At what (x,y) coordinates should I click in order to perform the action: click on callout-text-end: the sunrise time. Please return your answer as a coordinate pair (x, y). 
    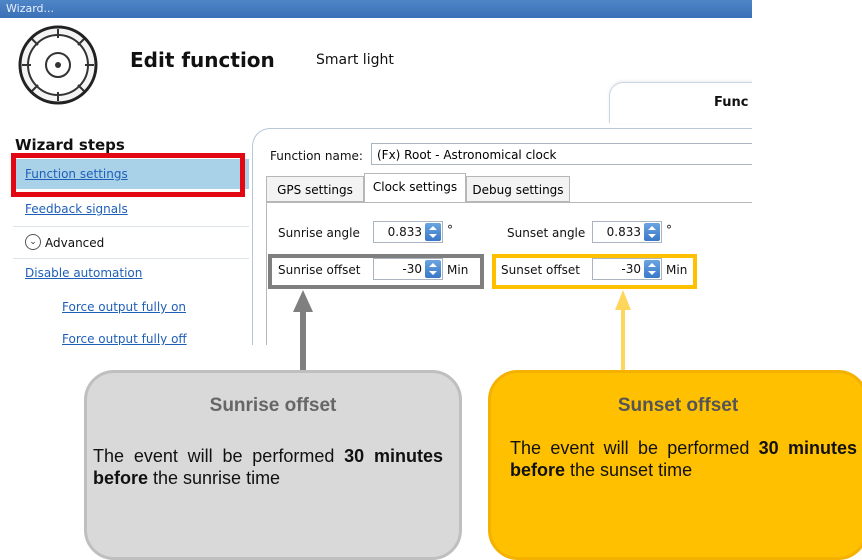
    Looking at the image, I should click on (214, 478).